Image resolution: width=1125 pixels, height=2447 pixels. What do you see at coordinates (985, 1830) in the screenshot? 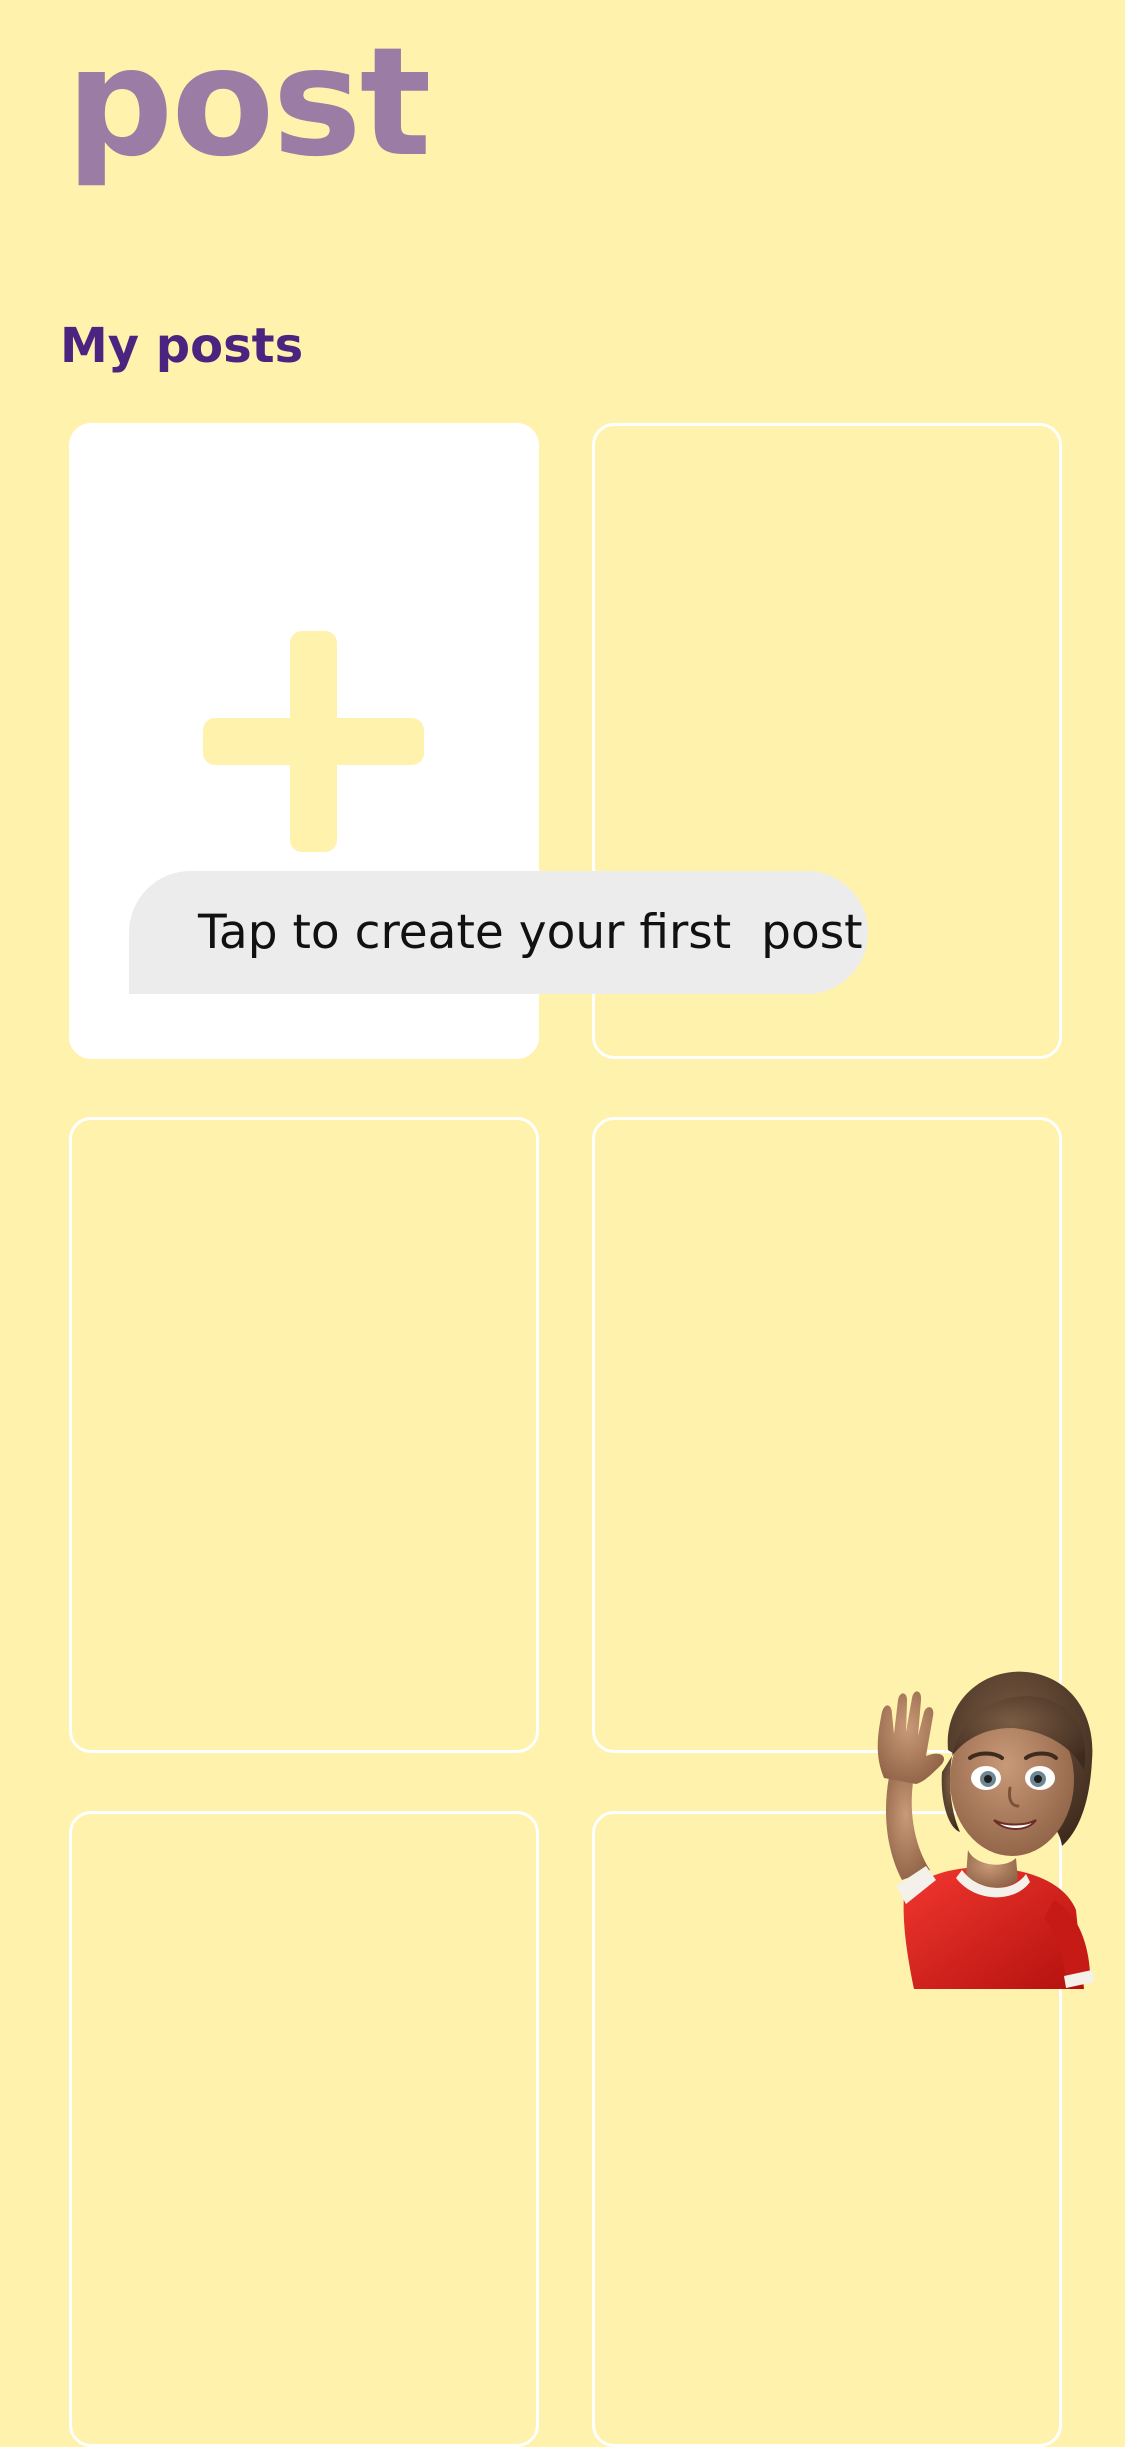
I see `waving-avatar-icon` at bounding box center [985, 1830].